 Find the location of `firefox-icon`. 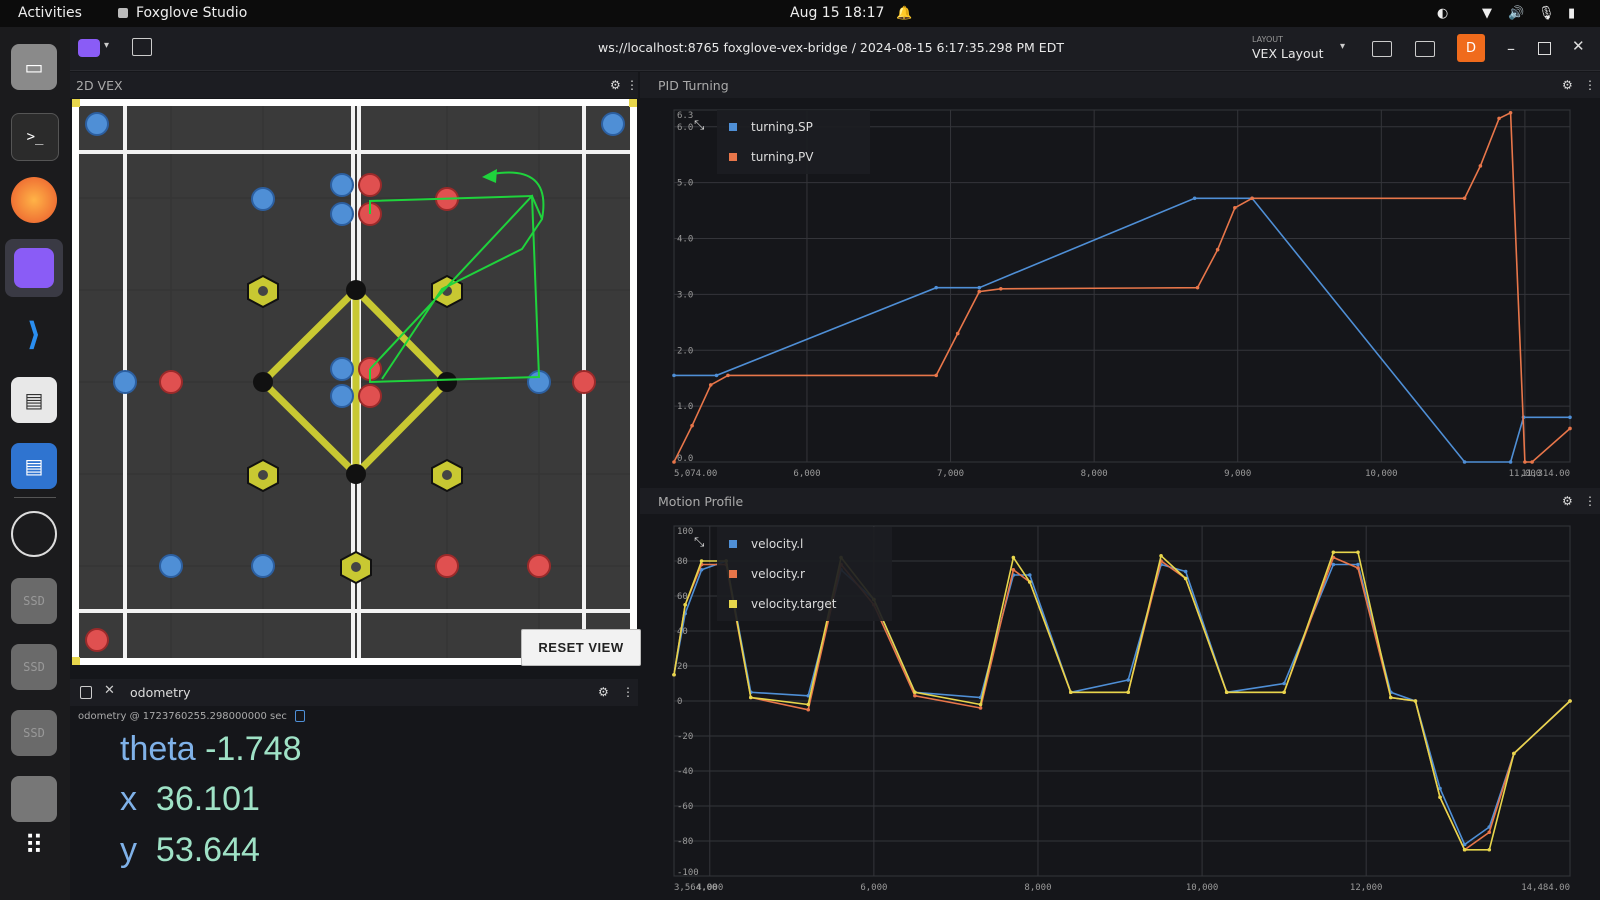

firefox-icon is located at coordinates (34, 200).